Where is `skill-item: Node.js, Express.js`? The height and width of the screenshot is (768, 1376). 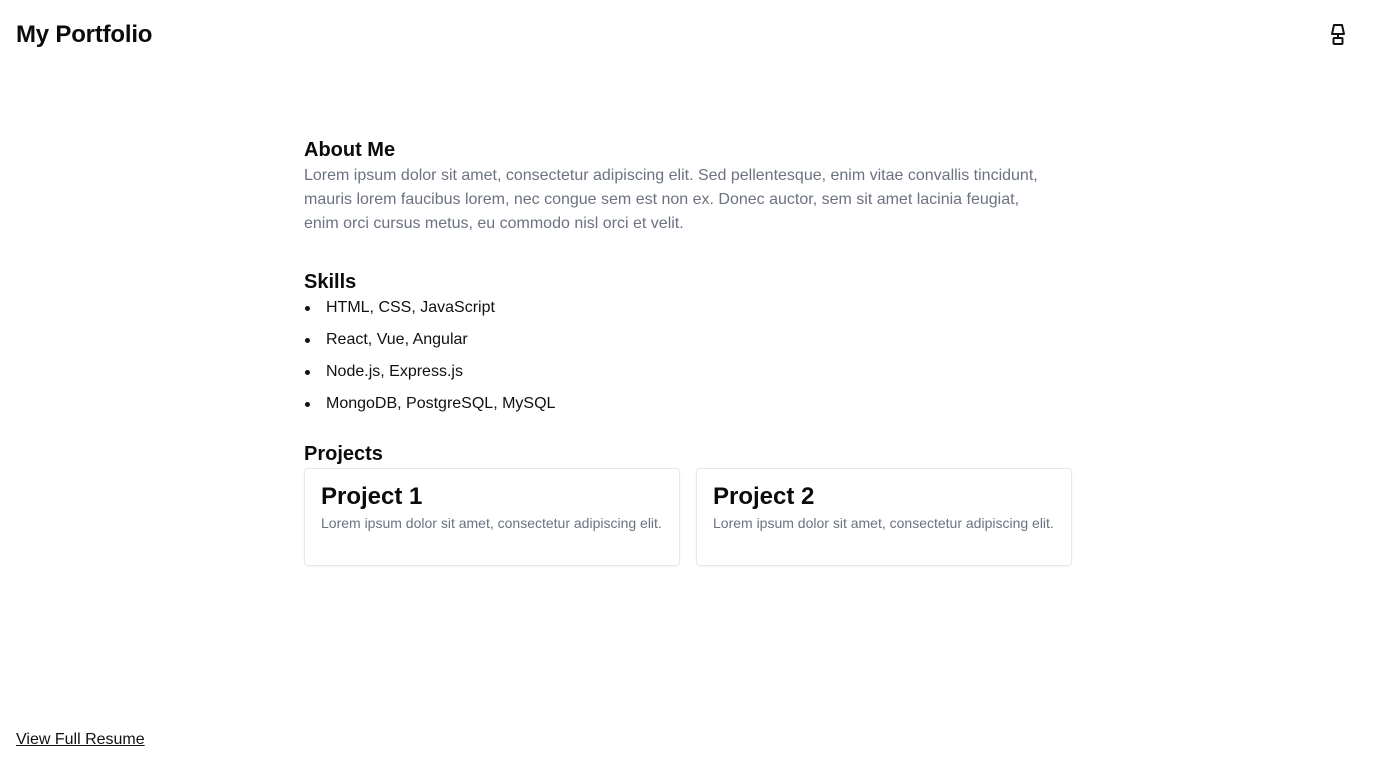 skill-item: Node.js, Express.js is located at coordinates (688, 376).